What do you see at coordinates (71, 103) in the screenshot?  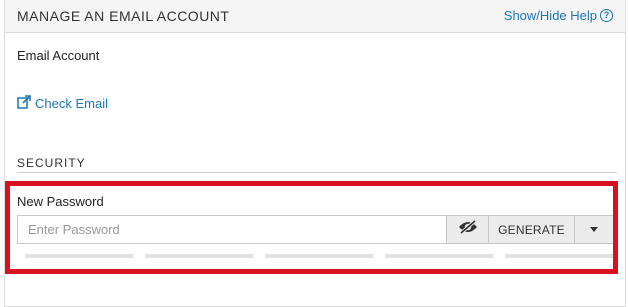 I see `check-email-label: Check Email` at bounding box center [71, 103].